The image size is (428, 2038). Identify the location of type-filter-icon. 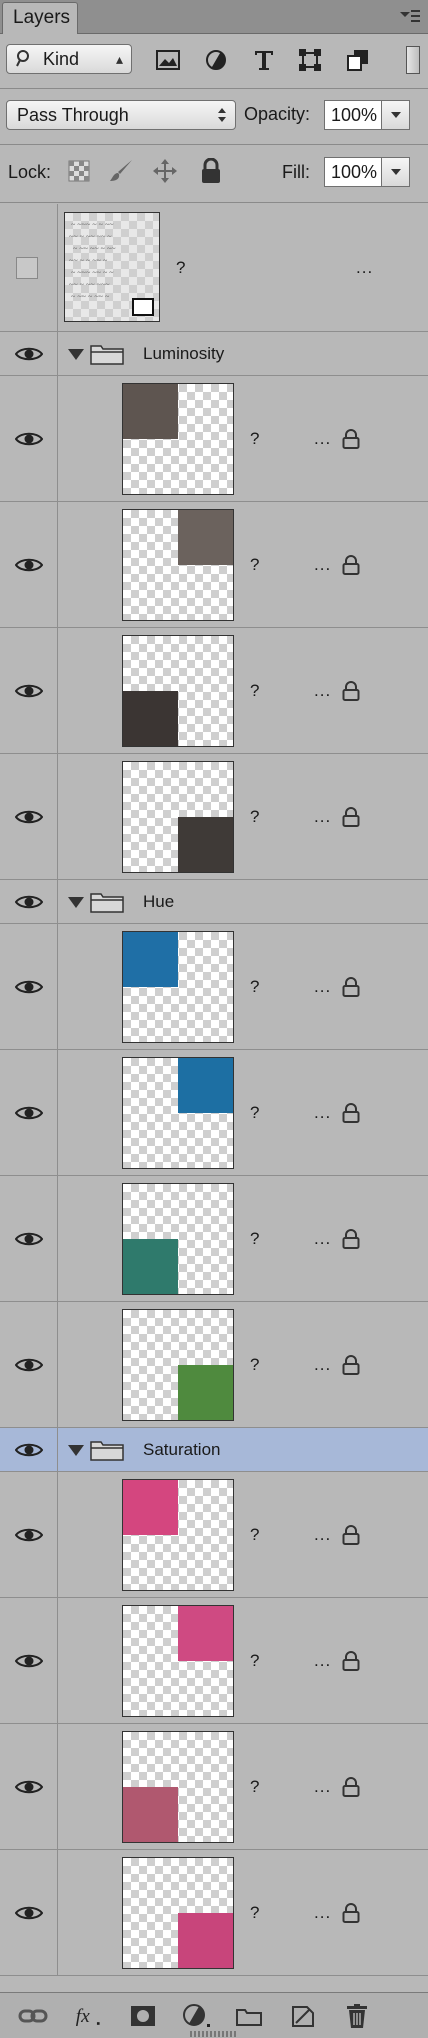
(264, 60).